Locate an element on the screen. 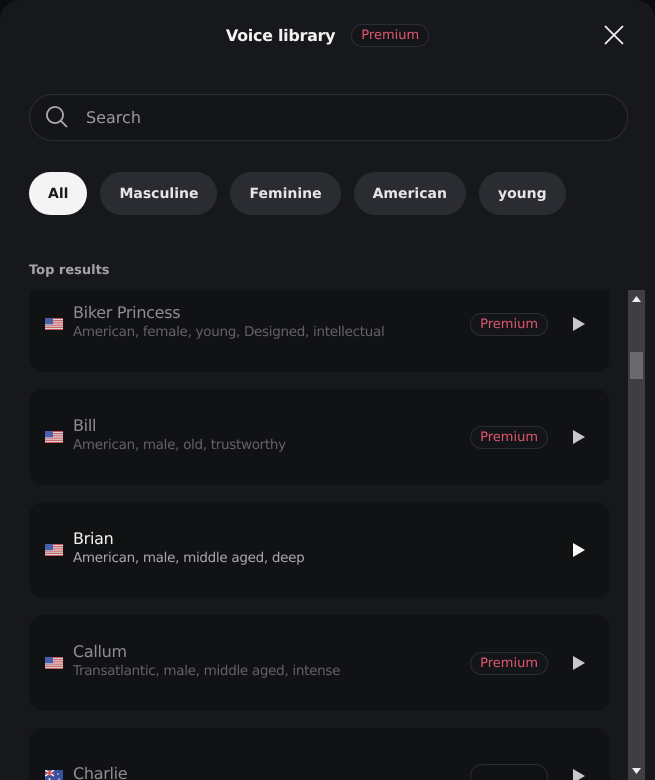 The height and width of the screenshot is (780, 655). voice-name: Bill is located at coordinates (85, 425).